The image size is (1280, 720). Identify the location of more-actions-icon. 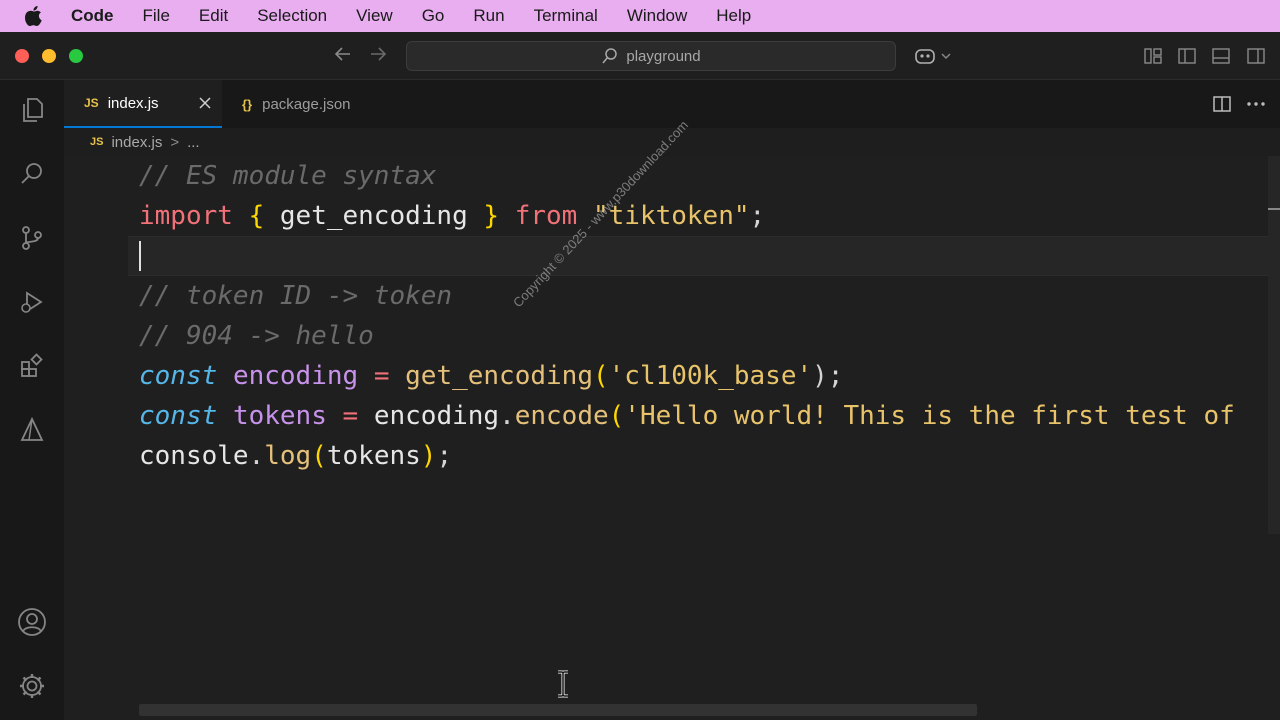
(1256, 106).